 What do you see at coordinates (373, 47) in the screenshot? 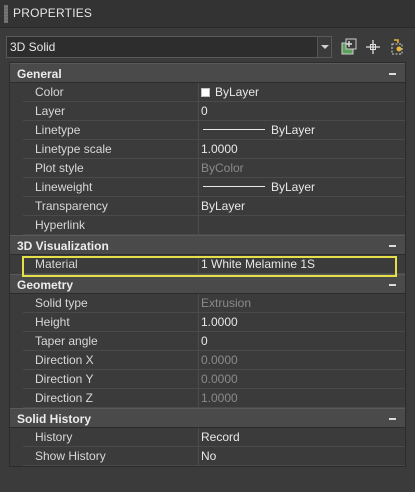
I see `select-objects-icon` at bounding box center [373, 47].